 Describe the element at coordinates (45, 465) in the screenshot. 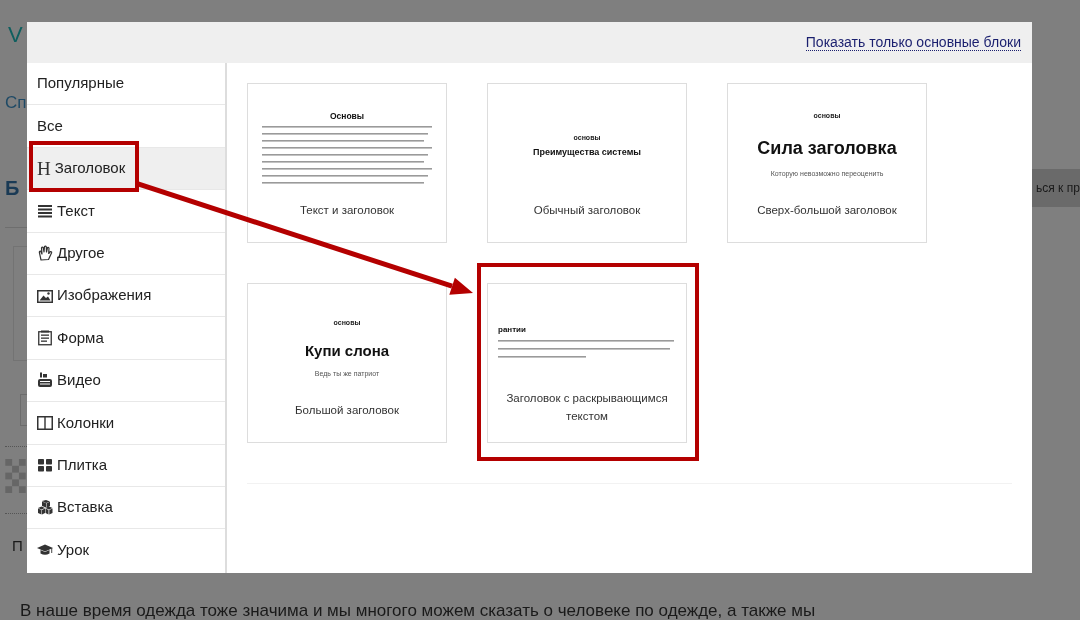

I see `tiles-icon` at that location.